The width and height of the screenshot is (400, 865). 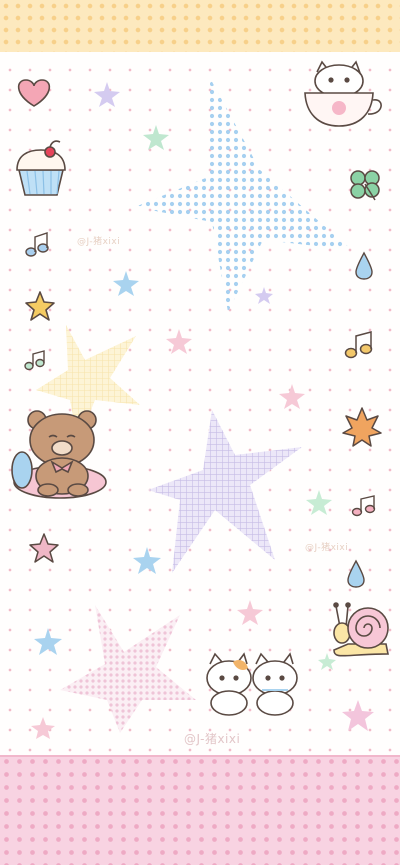 I want to click on maple-leaf-icon, so click(x=362, y=427).